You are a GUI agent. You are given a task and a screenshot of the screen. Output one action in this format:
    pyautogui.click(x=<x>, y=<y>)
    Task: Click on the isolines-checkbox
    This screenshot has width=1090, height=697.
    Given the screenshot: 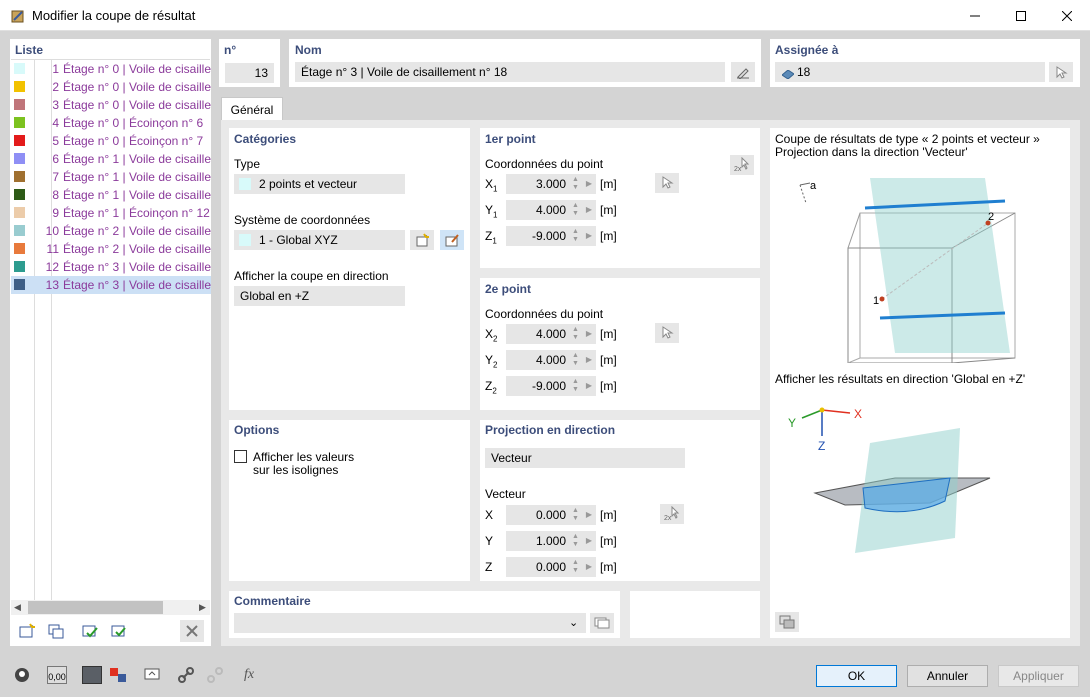 What is the action you would take?
    pyautogui.click(x=240, y=456)
    